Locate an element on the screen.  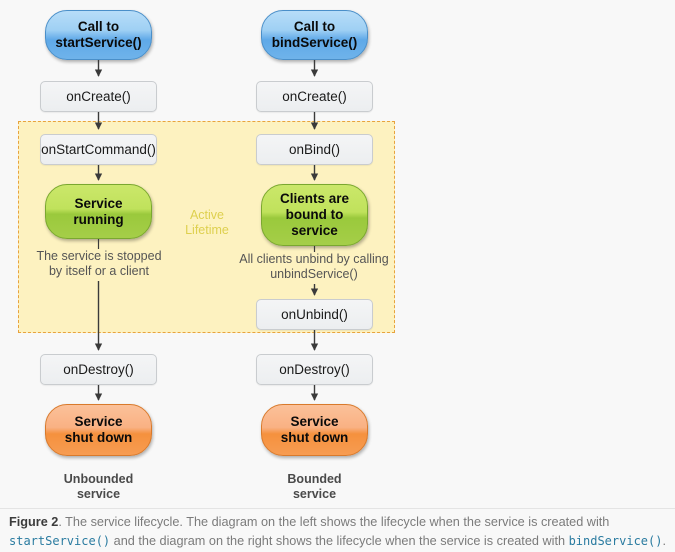
active-lifetime-label-line2: Lifetime is located at coordinates (207, 230).